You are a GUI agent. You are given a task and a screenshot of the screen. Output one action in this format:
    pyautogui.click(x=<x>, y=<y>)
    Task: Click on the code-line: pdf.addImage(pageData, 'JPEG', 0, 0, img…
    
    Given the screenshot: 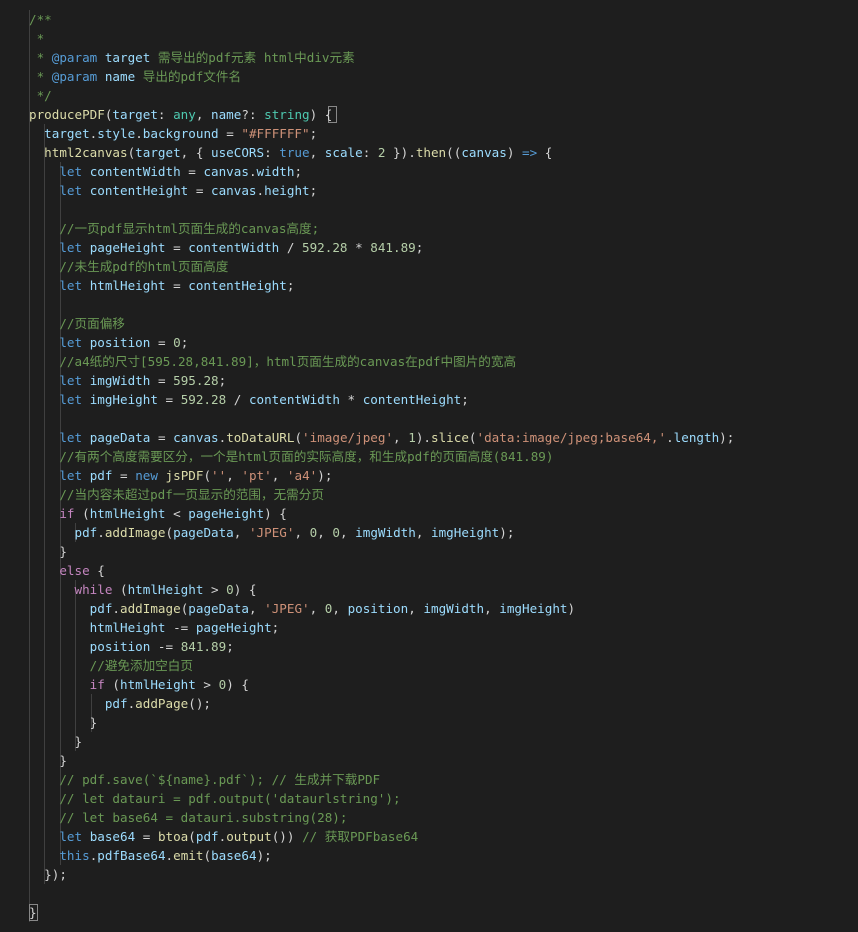 What is the action you would take?
    pyautogui.click(x=272, y=532)
    